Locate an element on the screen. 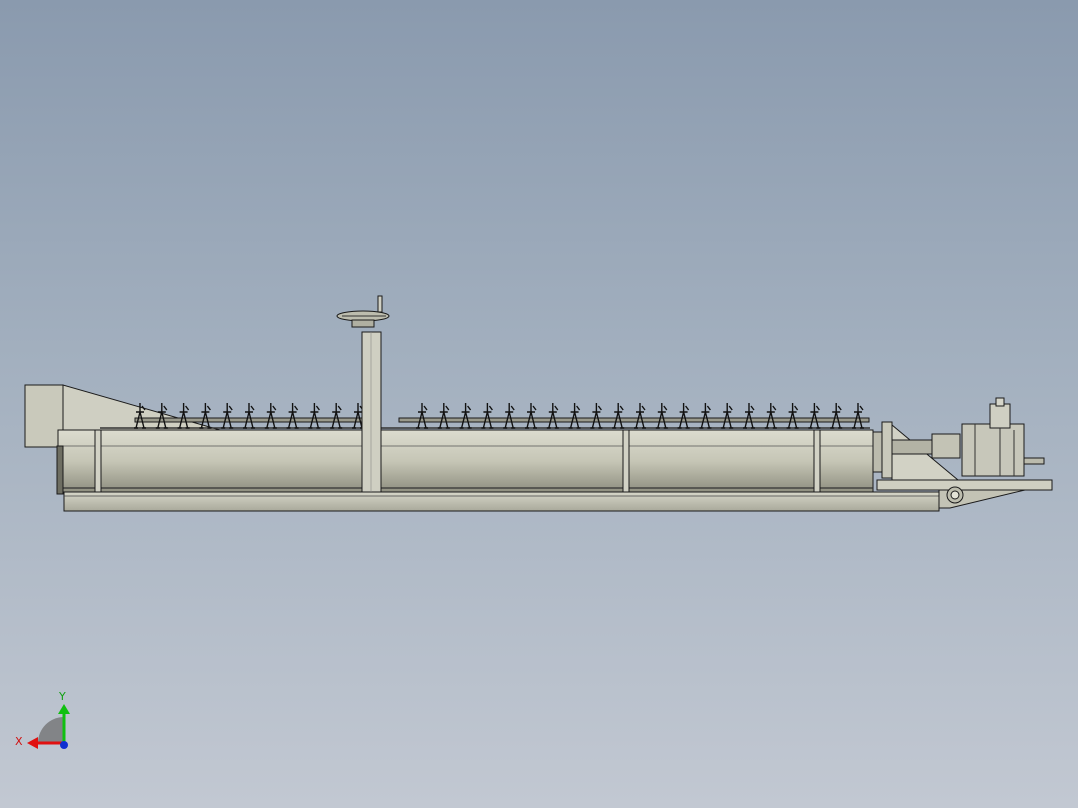 The height and width of the screenshot is (808, 1078). hand-wheel-hub is located at coordinates (363, 323).